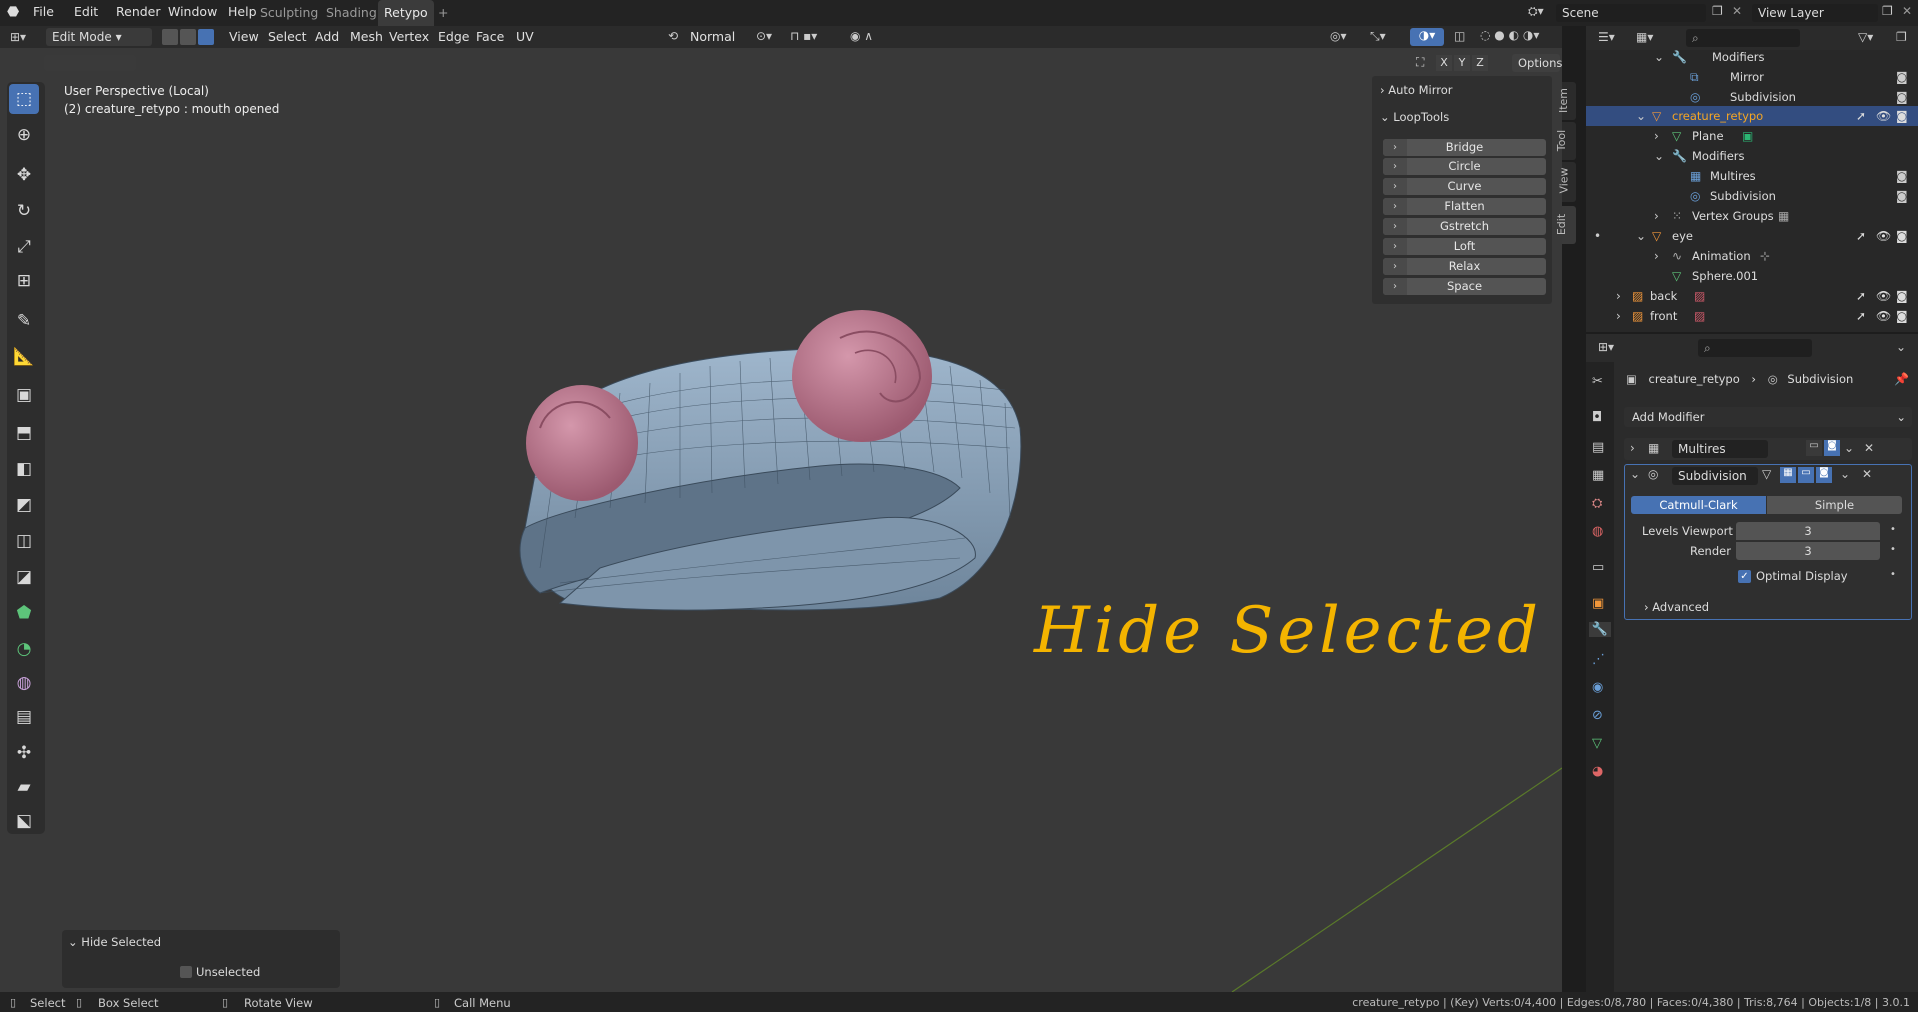 The width and height of the screenshot is (1918, 1012). I want to click on outliner-row: ▽ Sphere.001, so click(1752, 276).